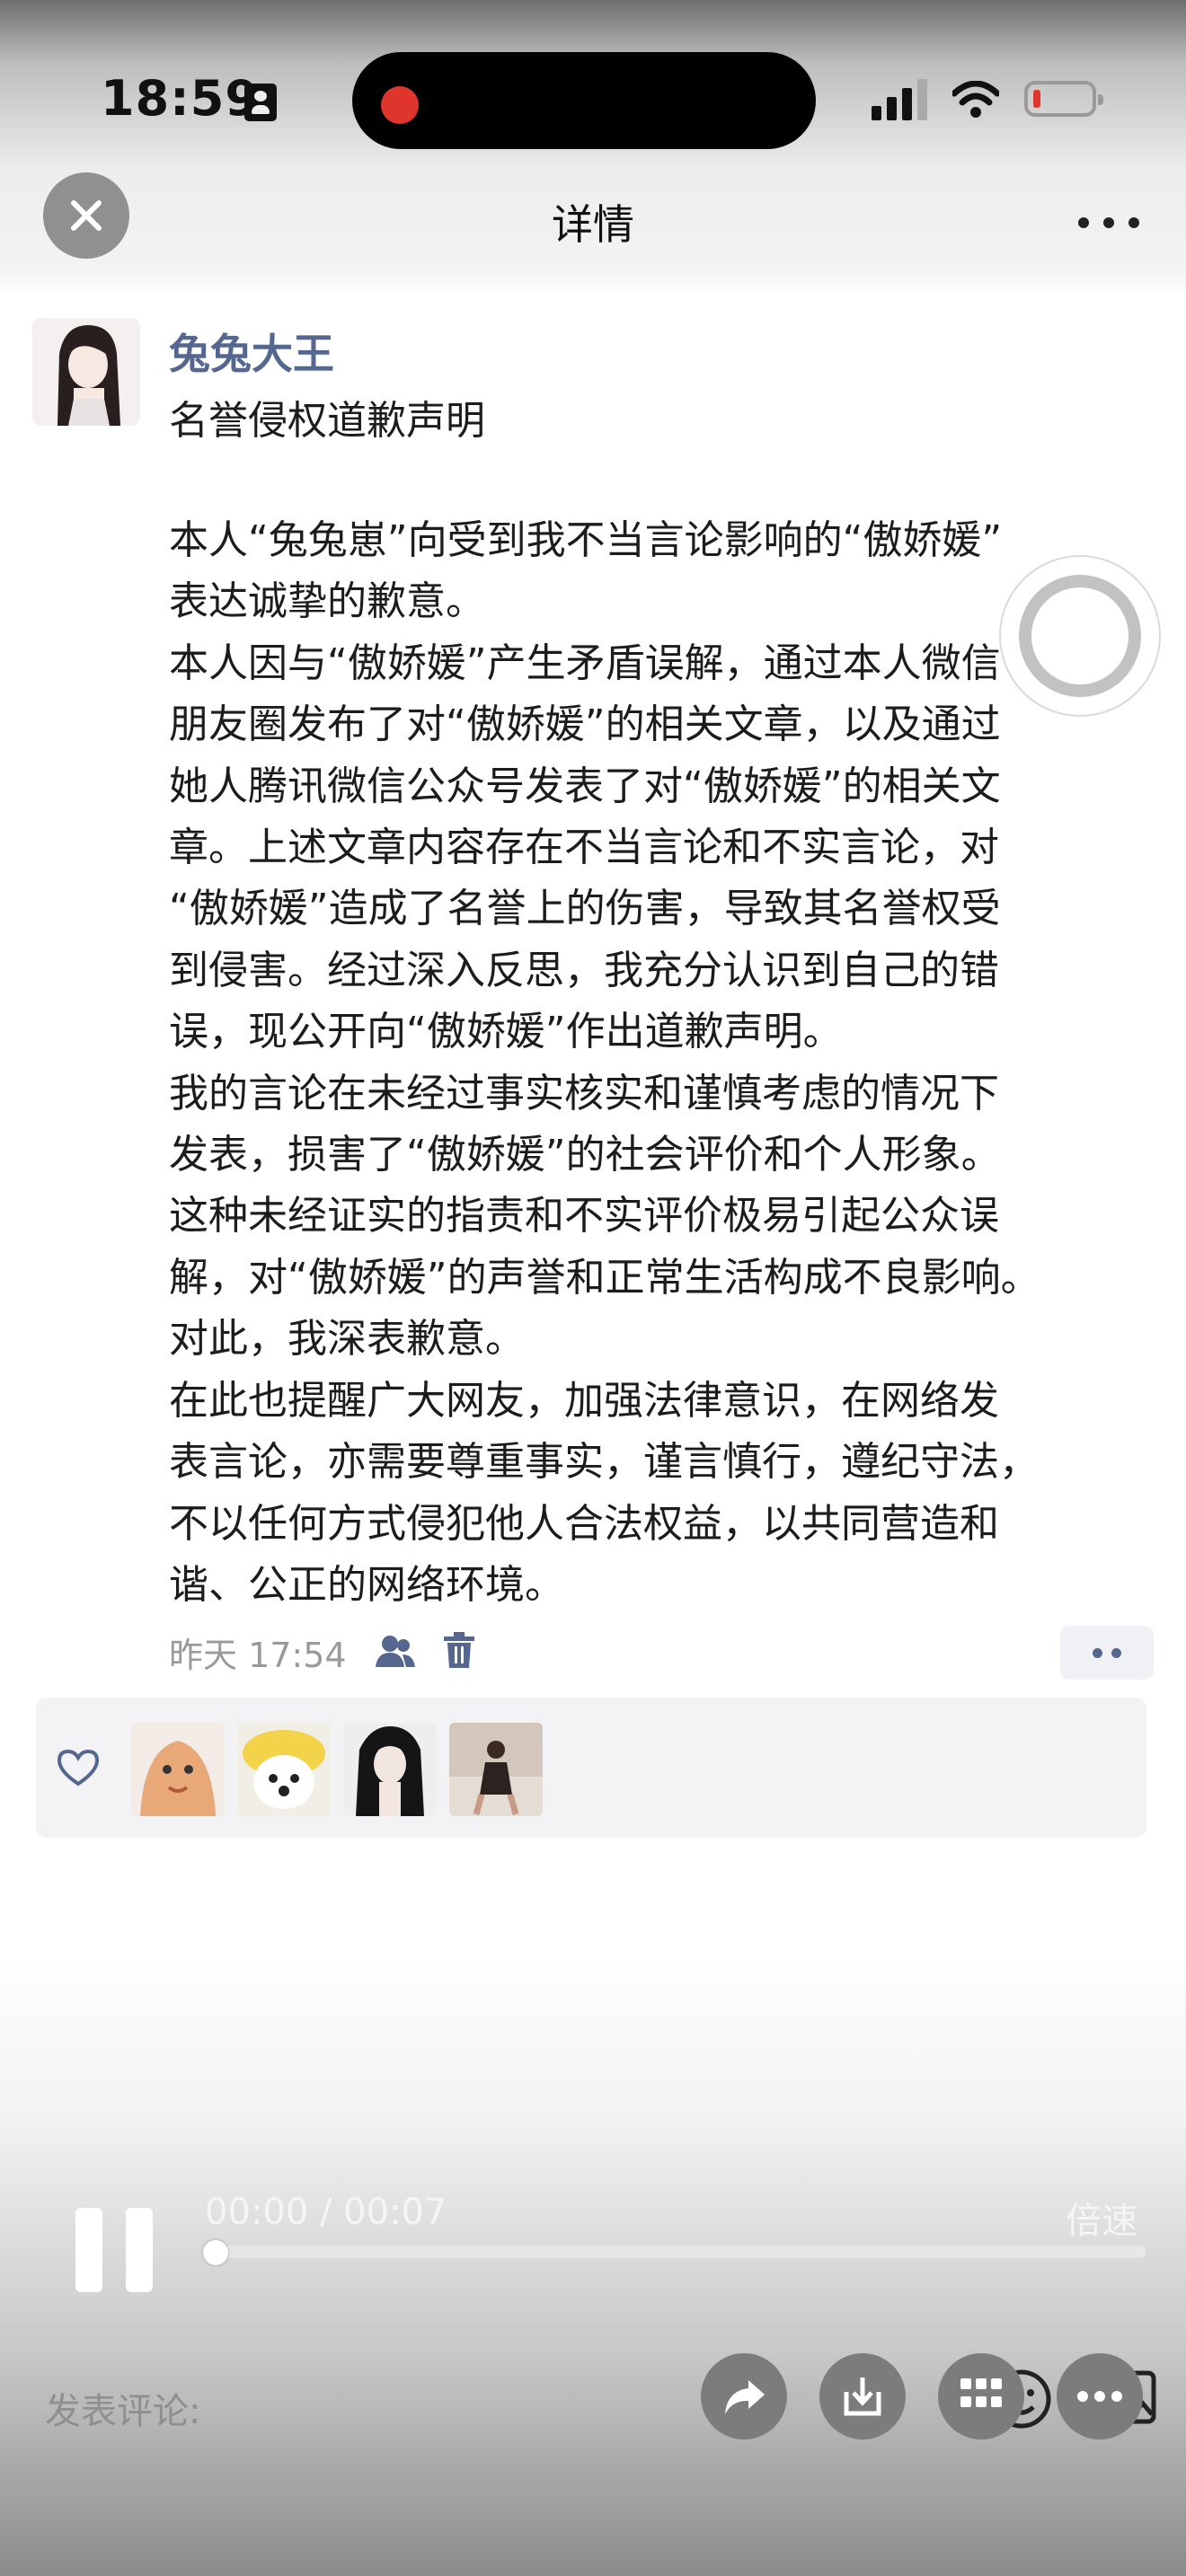 The height and width of the screenshot is (2576, 1186). I want to click on avatar, so click(86, 372).